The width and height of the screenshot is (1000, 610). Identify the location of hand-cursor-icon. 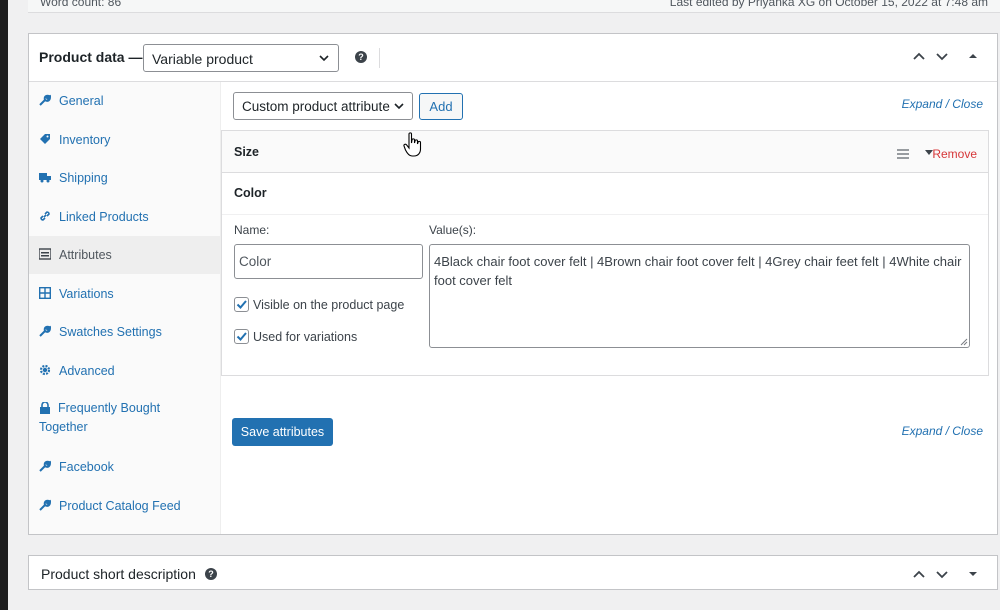
(412, 144).